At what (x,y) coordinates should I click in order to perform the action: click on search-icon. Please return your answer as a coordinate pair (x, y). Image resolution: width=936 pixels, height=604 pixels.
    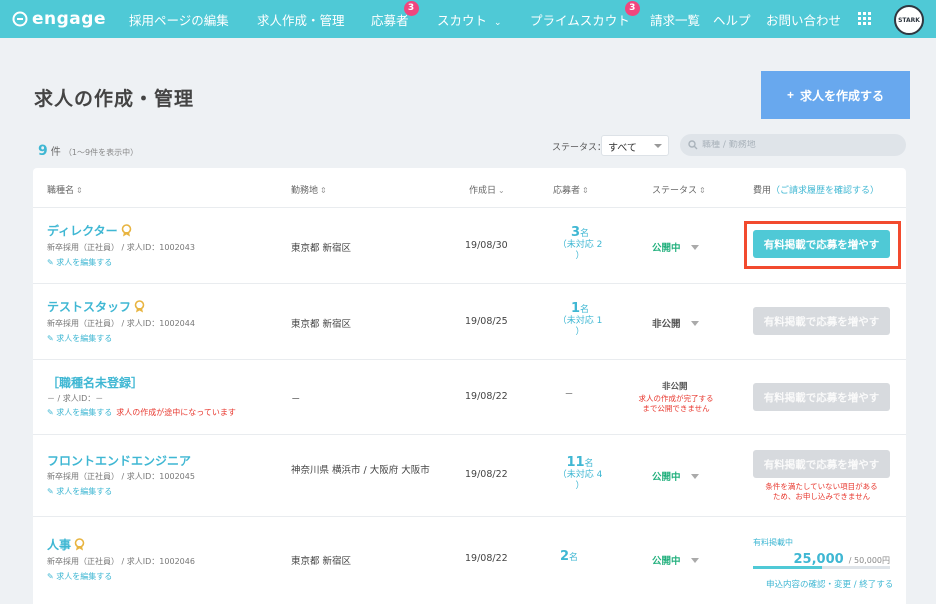
    Looking at the image, I should click on (693, 145).